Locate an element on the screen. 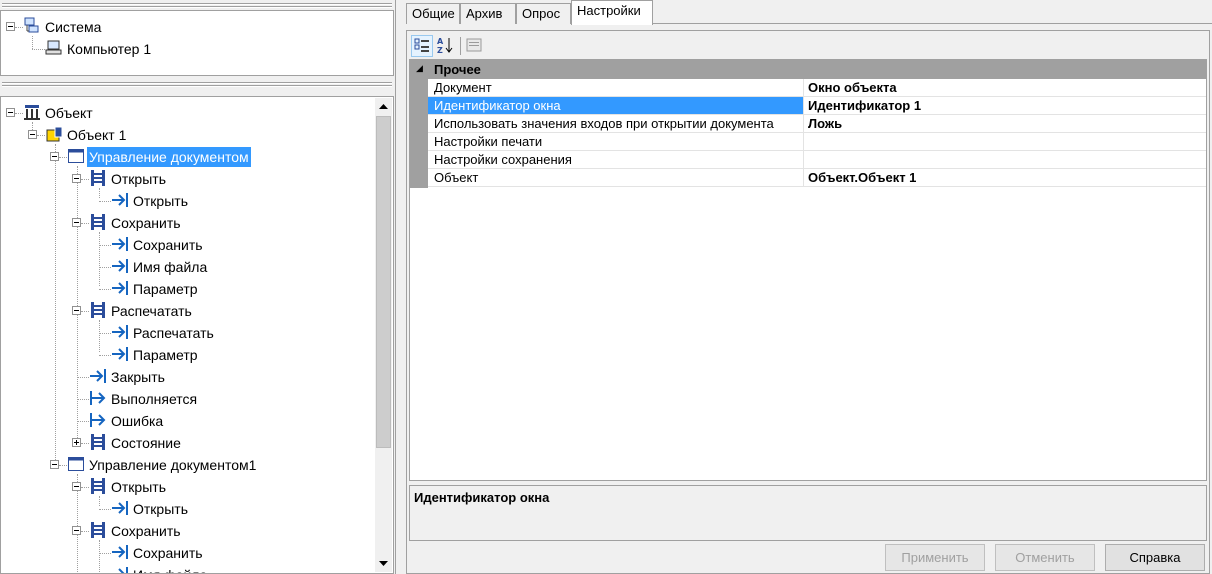  property-name: Настройки печати is located at coordinates (616, 141).